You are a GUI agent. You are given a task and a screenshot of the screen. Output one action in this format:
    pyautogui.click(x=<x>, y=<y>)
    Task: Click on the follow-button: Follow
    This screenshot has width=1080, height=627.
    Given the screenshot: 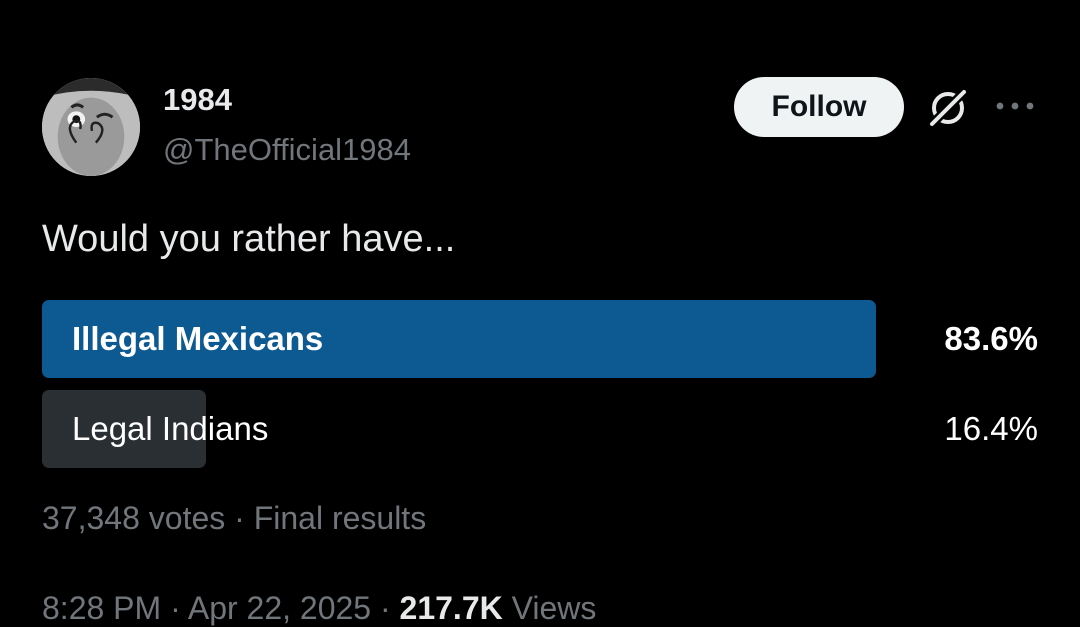 What is the action you would take?
    pyautogui.click(x=819, y=107)
    